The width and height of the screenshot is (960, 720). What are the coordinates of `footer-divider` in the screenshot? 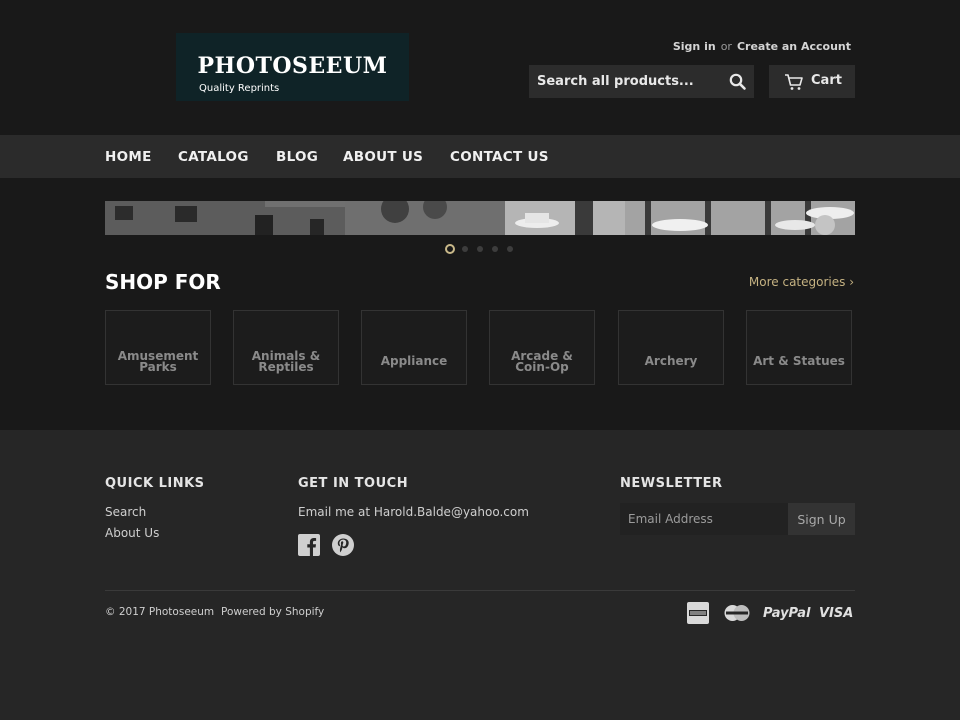 It's located at (480, 590).